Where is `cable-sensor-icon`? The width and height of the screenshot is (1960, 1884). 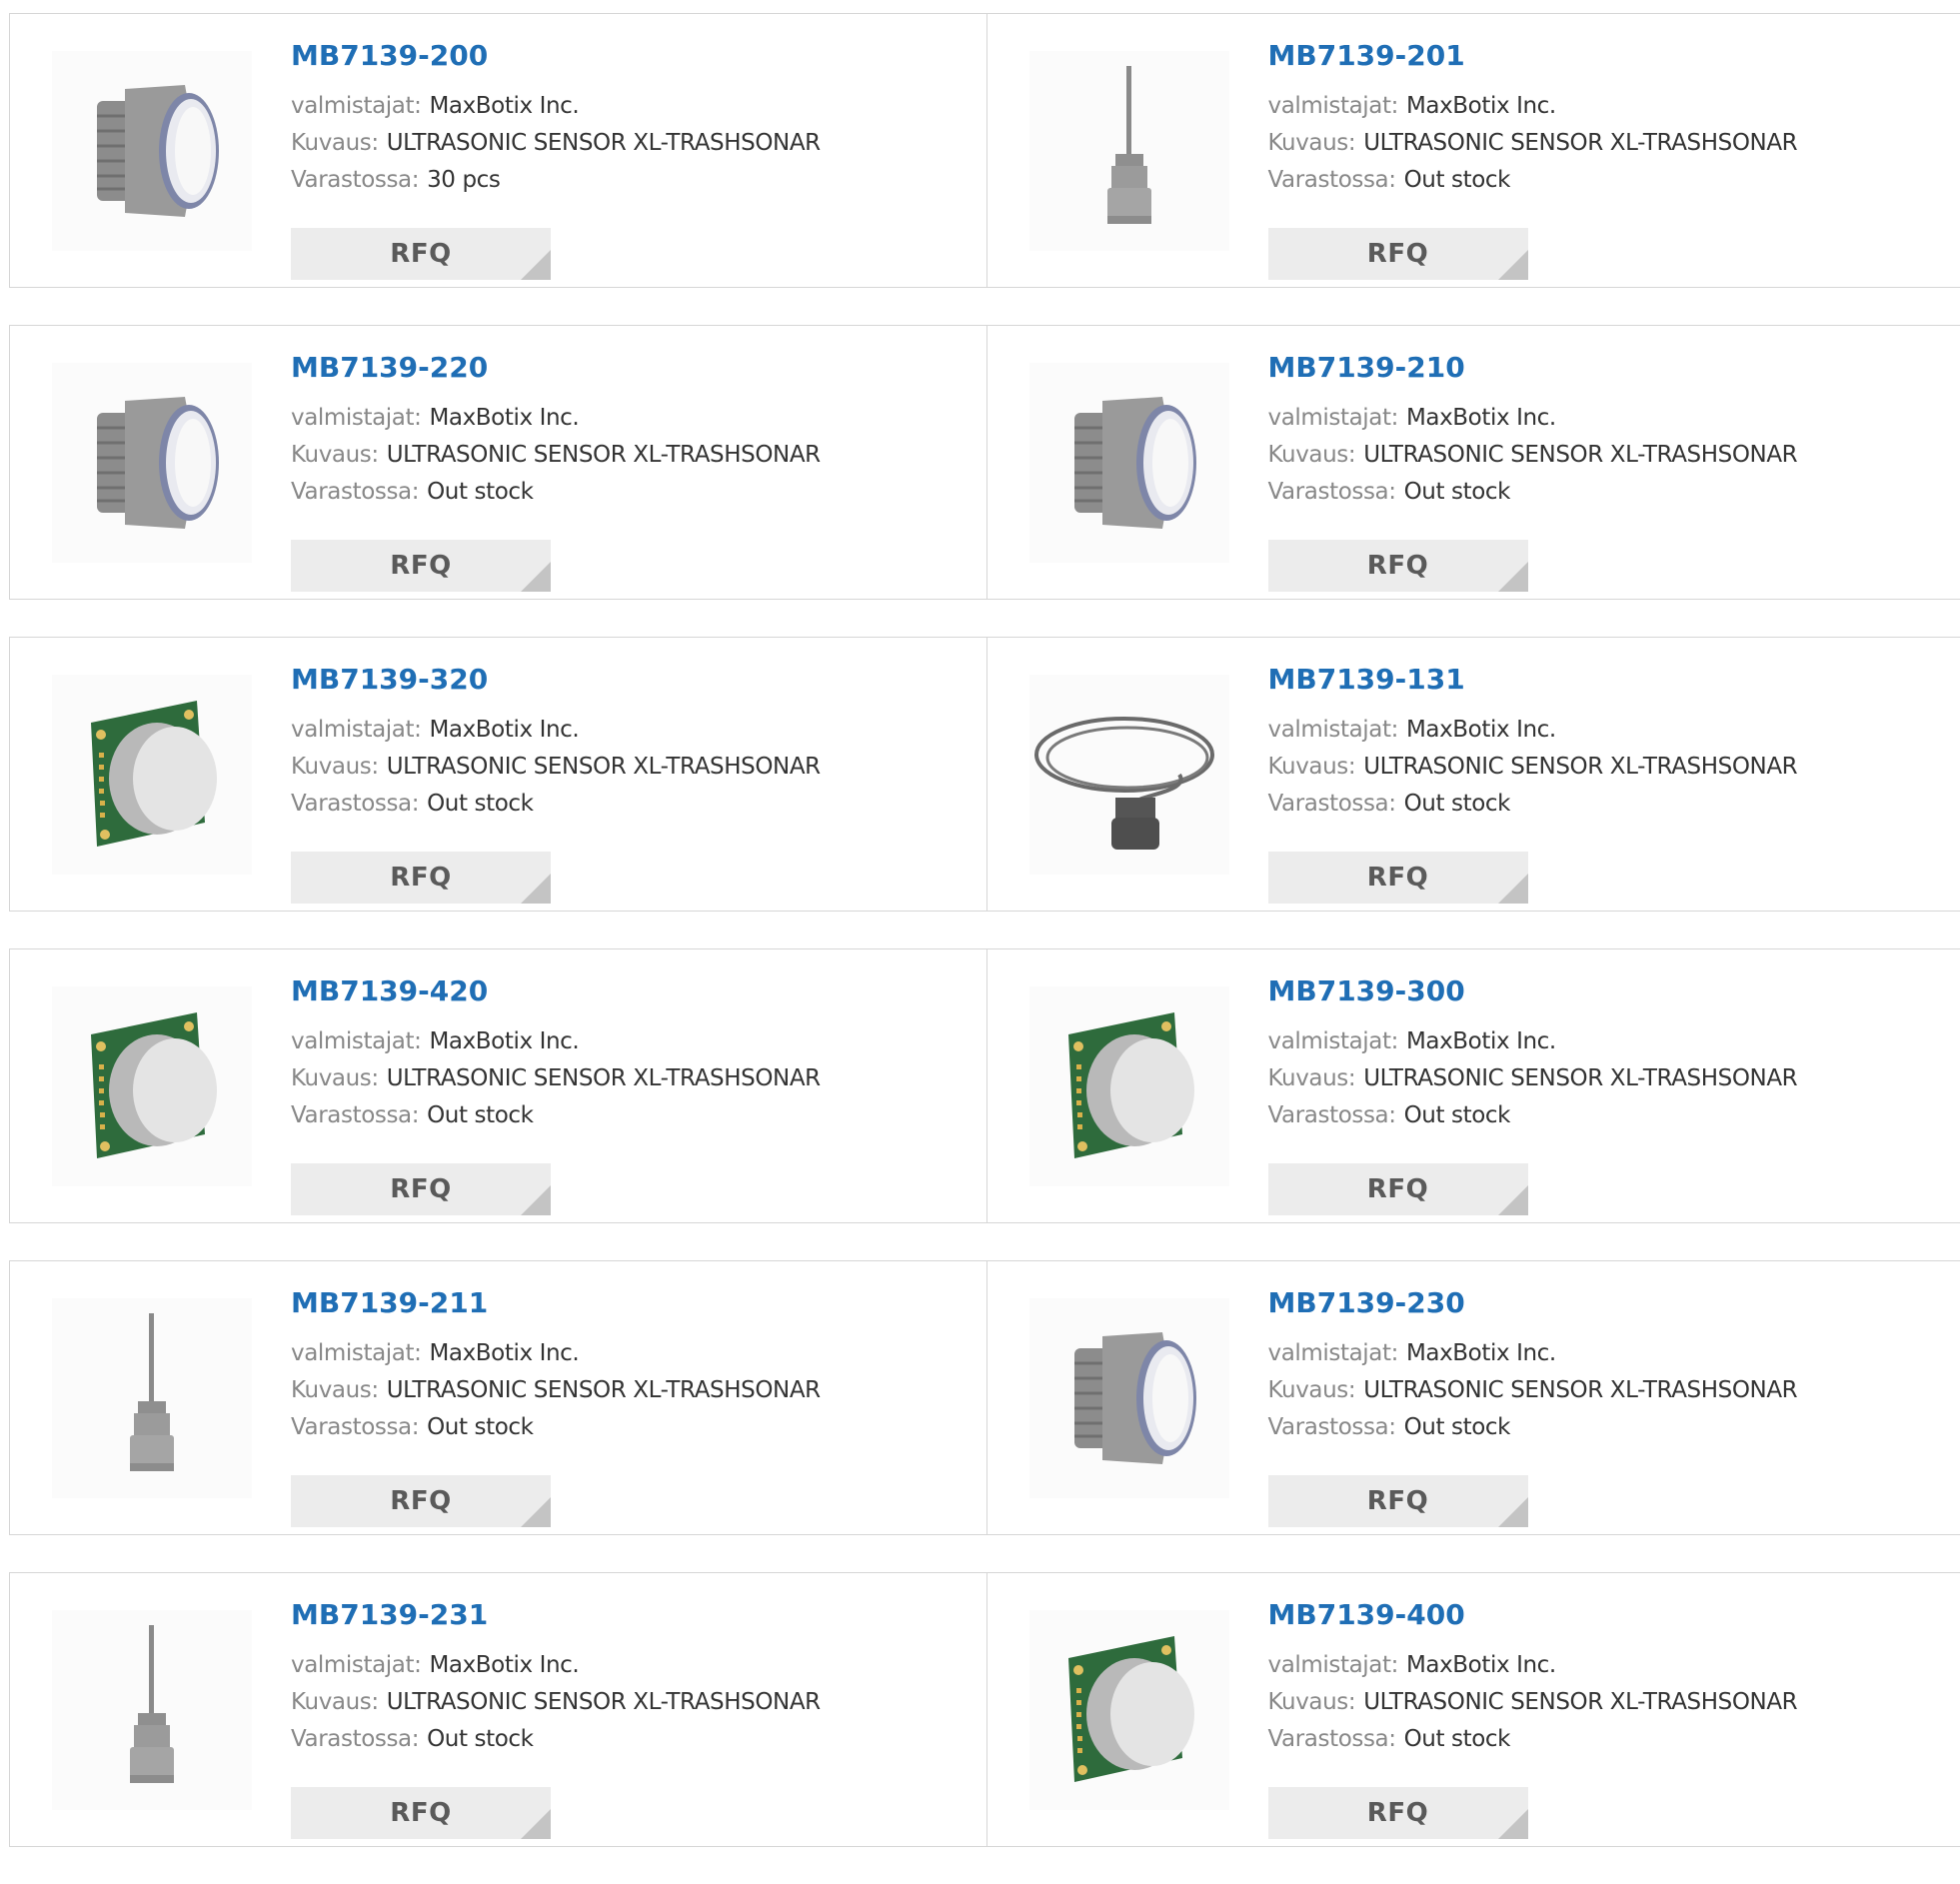 cable-sensor-icon is located at coordinates (152, 1398).